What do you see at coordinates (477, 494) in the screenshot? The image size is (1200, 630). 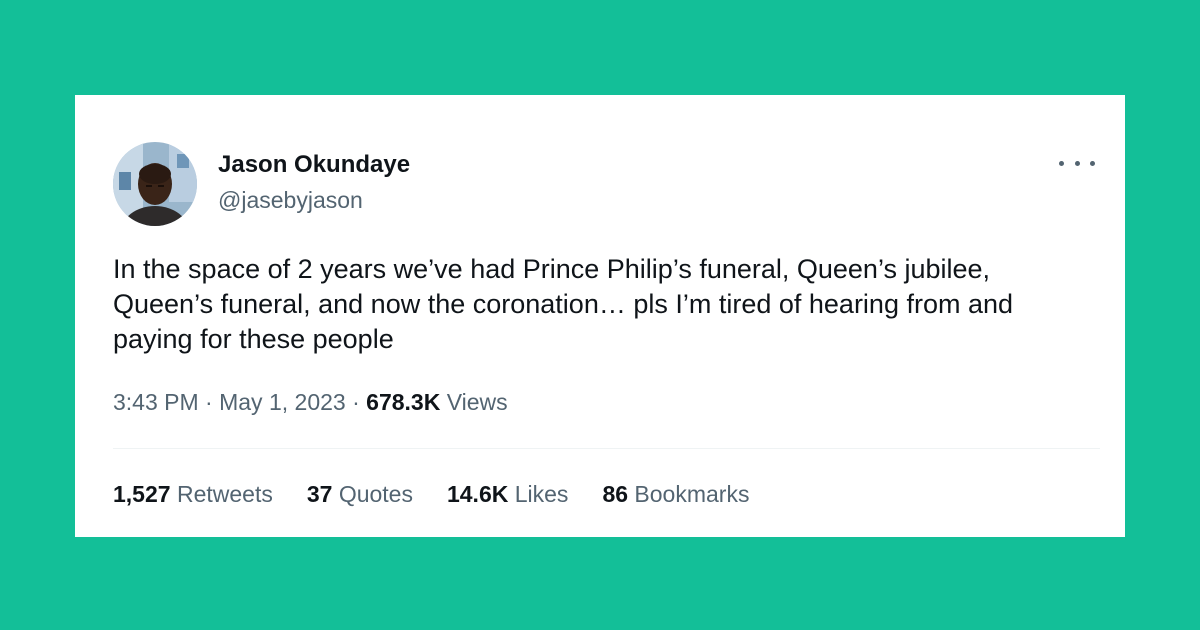 I see `likes-count: 14.6K` at bounding box center [477, 494].